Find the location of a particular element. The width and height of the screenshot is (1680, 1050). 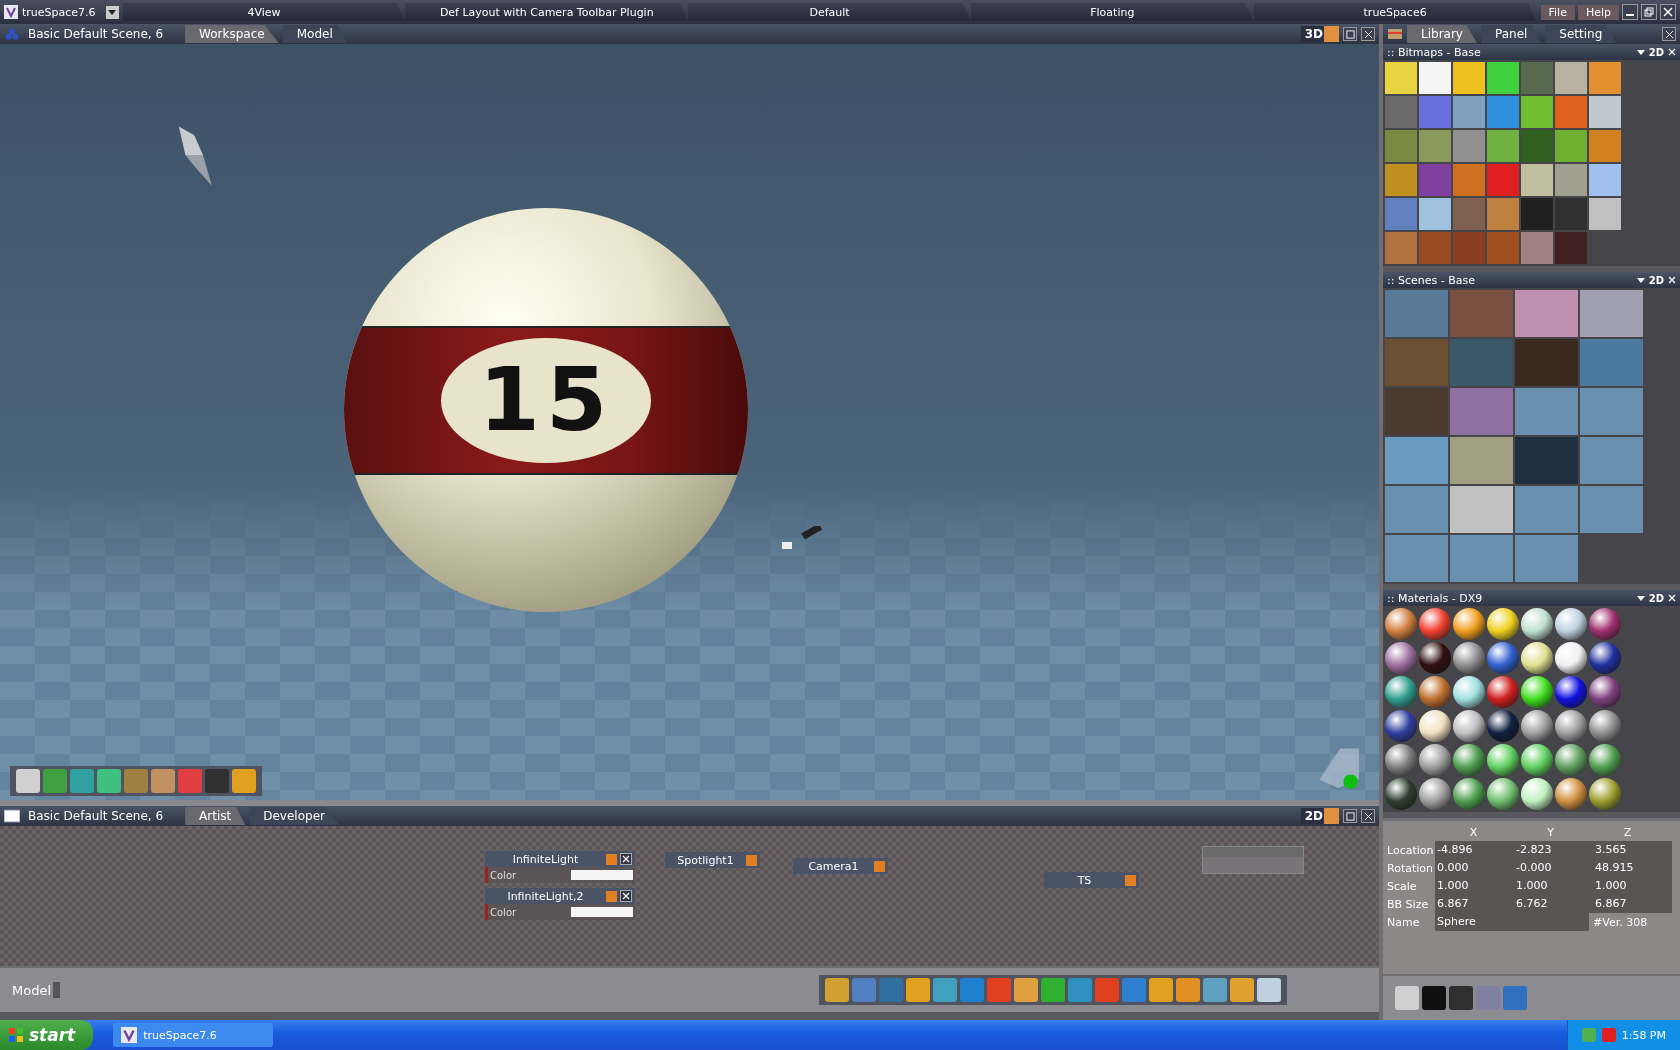

library-tab: Library is located at coordinates (1442, 34).